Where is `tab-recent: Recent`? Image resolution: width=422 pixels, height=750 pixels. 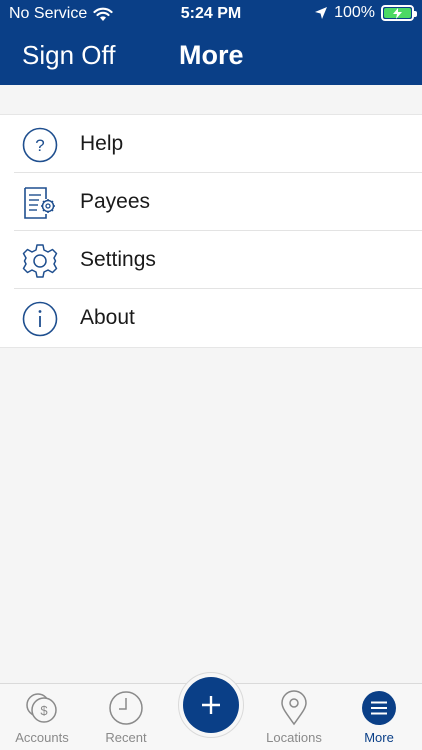 tab-recent: Recent is located at coordinates (126, 717).